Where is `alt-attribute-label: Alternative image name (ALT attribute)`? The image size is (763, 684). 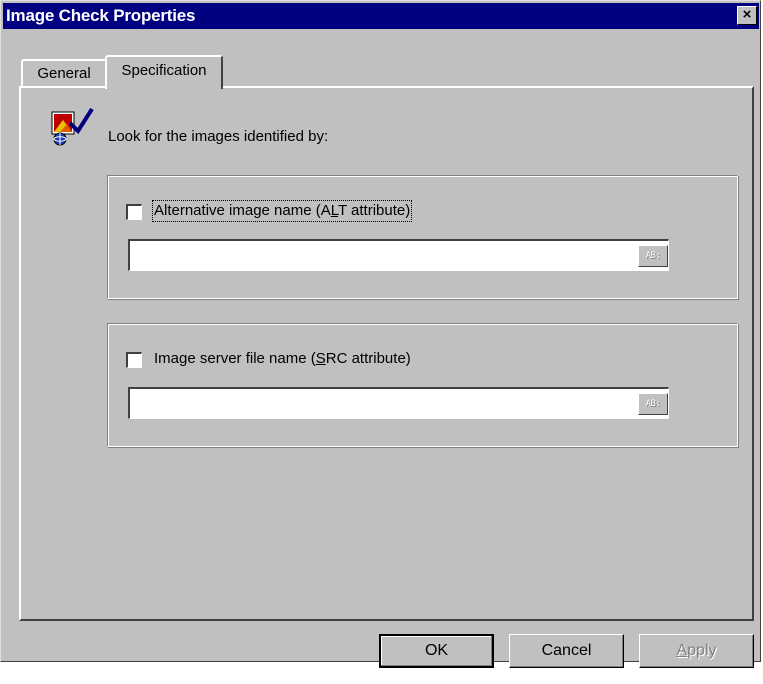 alt-attribute-label: Alternative image name (ALT attribute) is located at coordinates (282, 211).